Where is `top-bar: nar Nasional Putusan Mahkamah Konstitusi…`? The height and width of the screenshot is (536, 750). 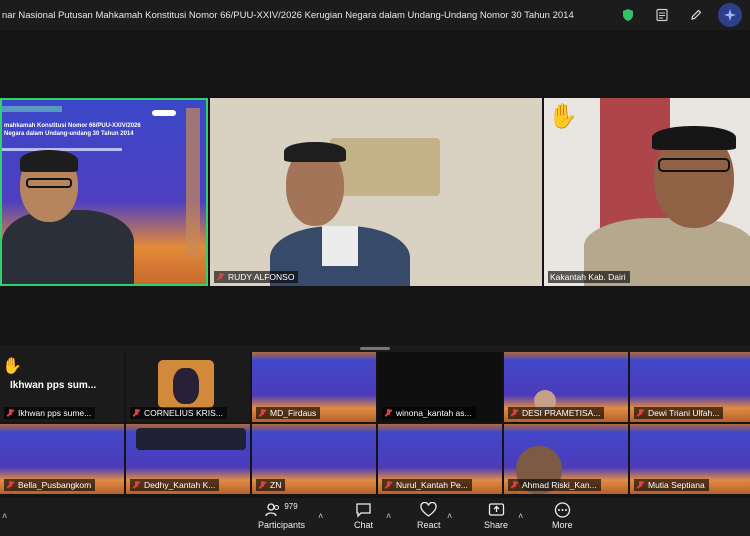 top-bar: nar Nasional Putusan Mahkamah Konstitusi… is located at coordinates (375, 15).